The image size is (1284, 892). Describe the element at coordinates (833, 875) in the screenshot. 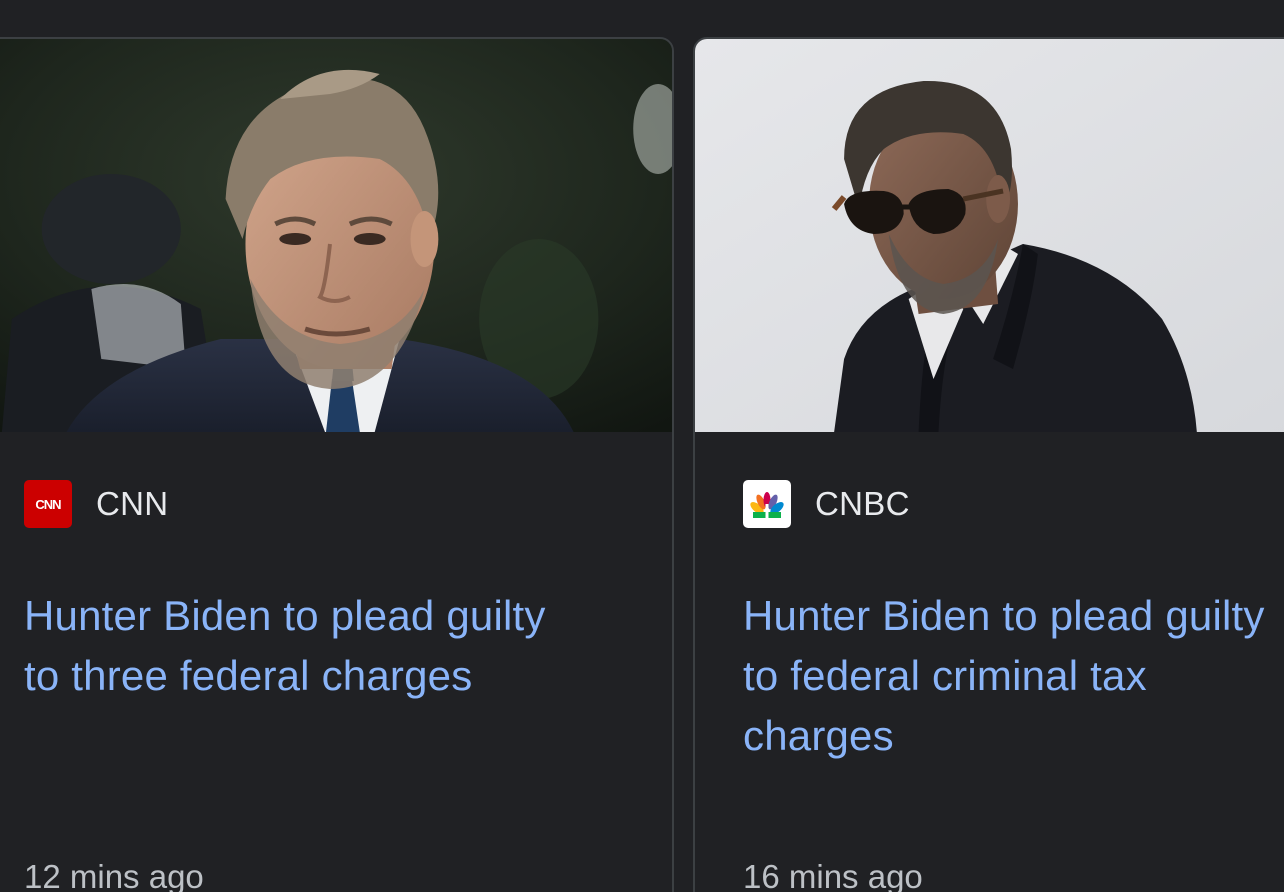

I see `publish-time: 16 mins ago` at that location.